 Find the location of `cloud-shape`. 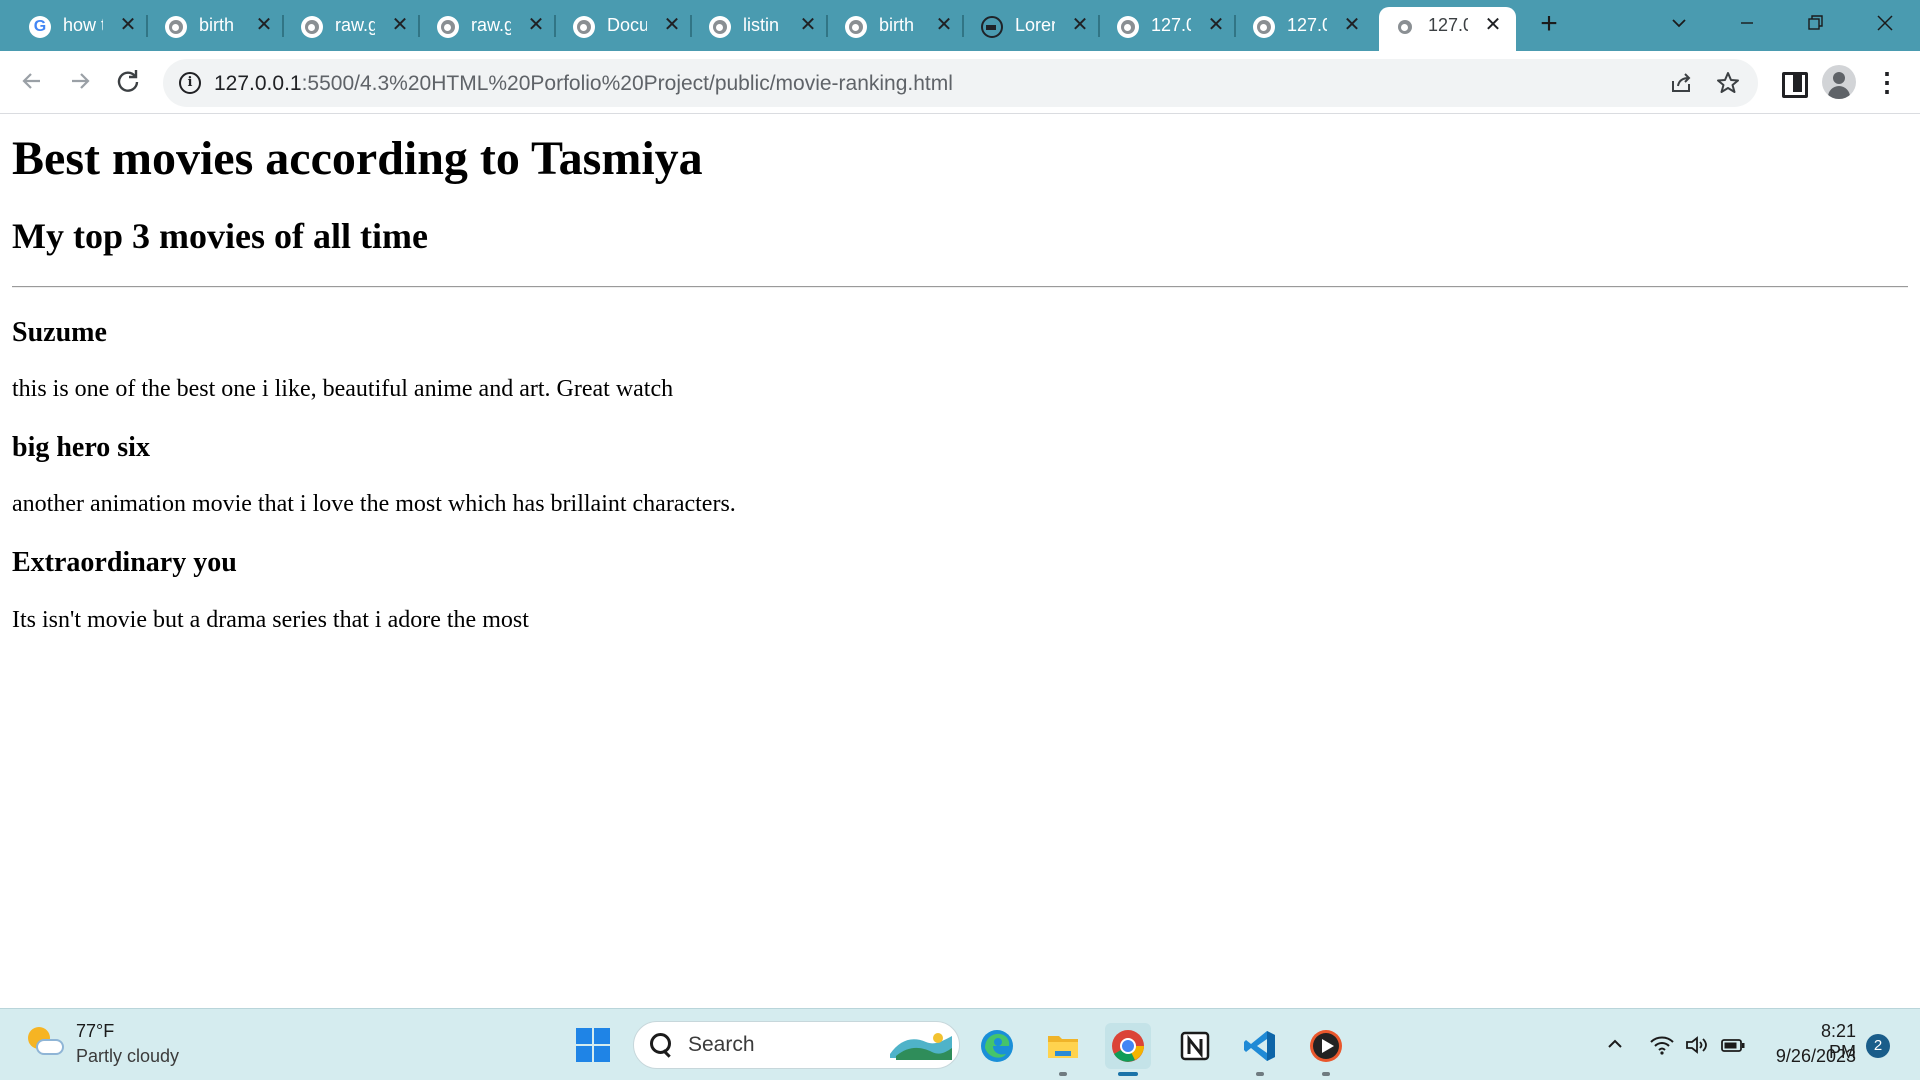

cloud-shape is located at coordinates (50, 1047).